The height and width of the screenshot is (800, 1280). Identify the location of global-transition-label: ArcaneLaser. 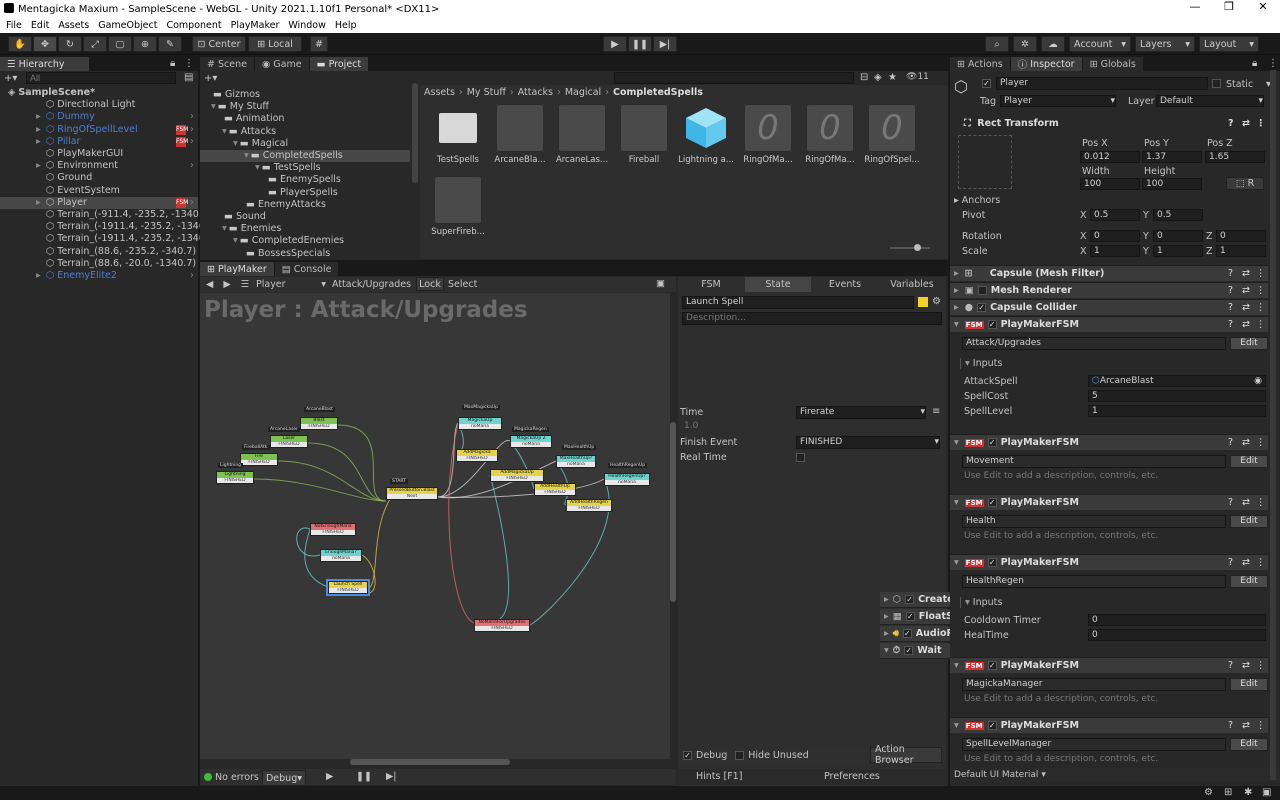
(284, 429).